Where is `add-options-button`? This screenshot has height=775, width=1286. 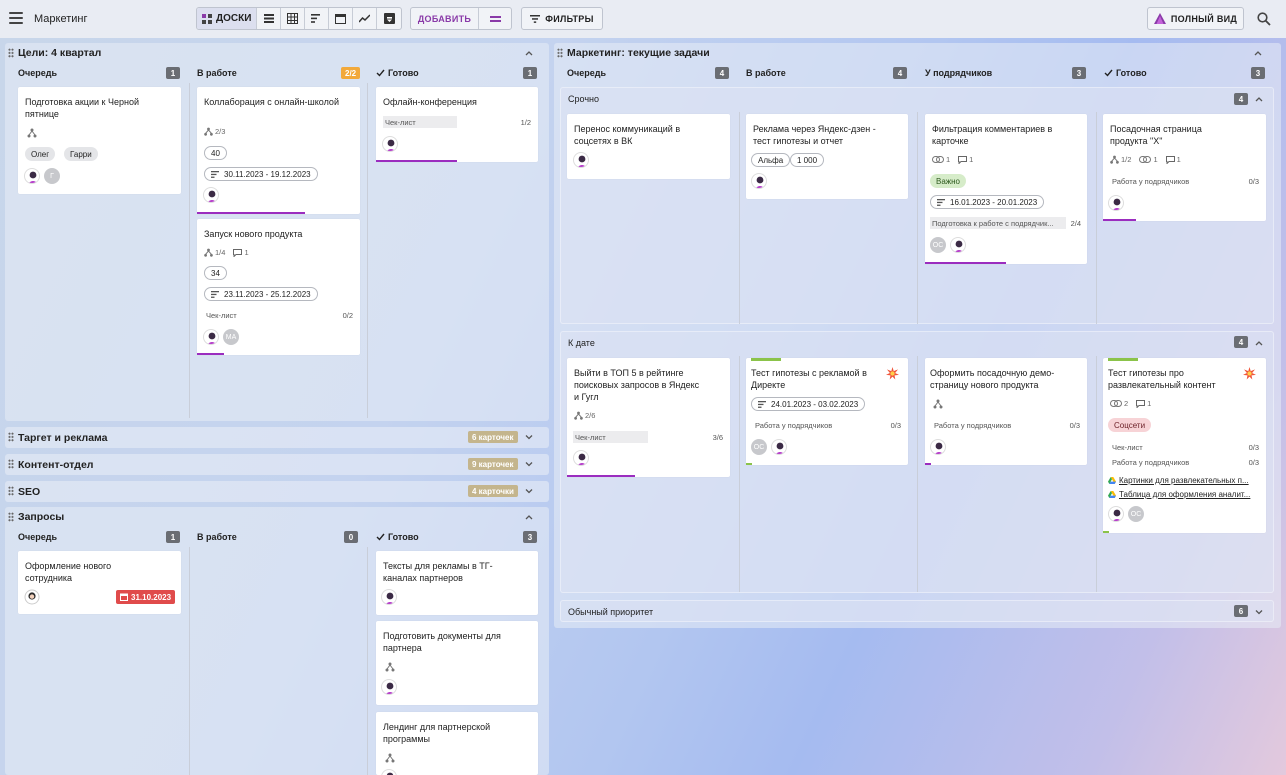 add-options-button is located at coordinates (495, 18).